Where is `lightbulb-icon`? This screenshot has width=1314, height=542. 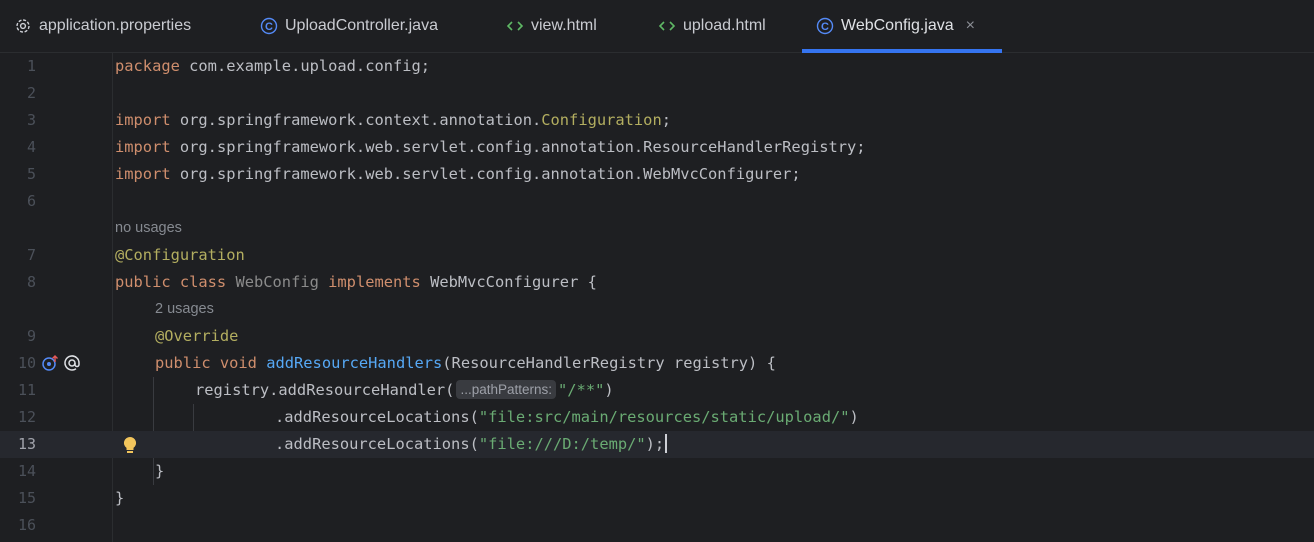 lightbulb-icon is located at coordinates (130, 445).